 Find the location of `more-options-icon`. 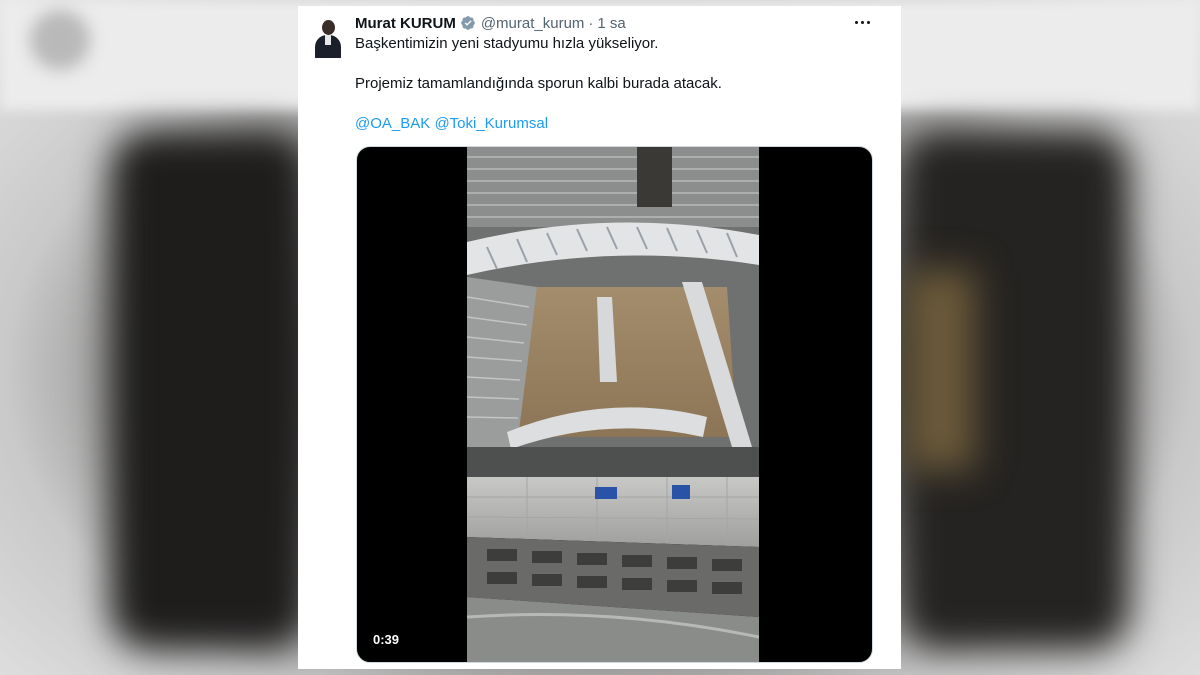

more-options-icon is located at coordinates (863, 22).